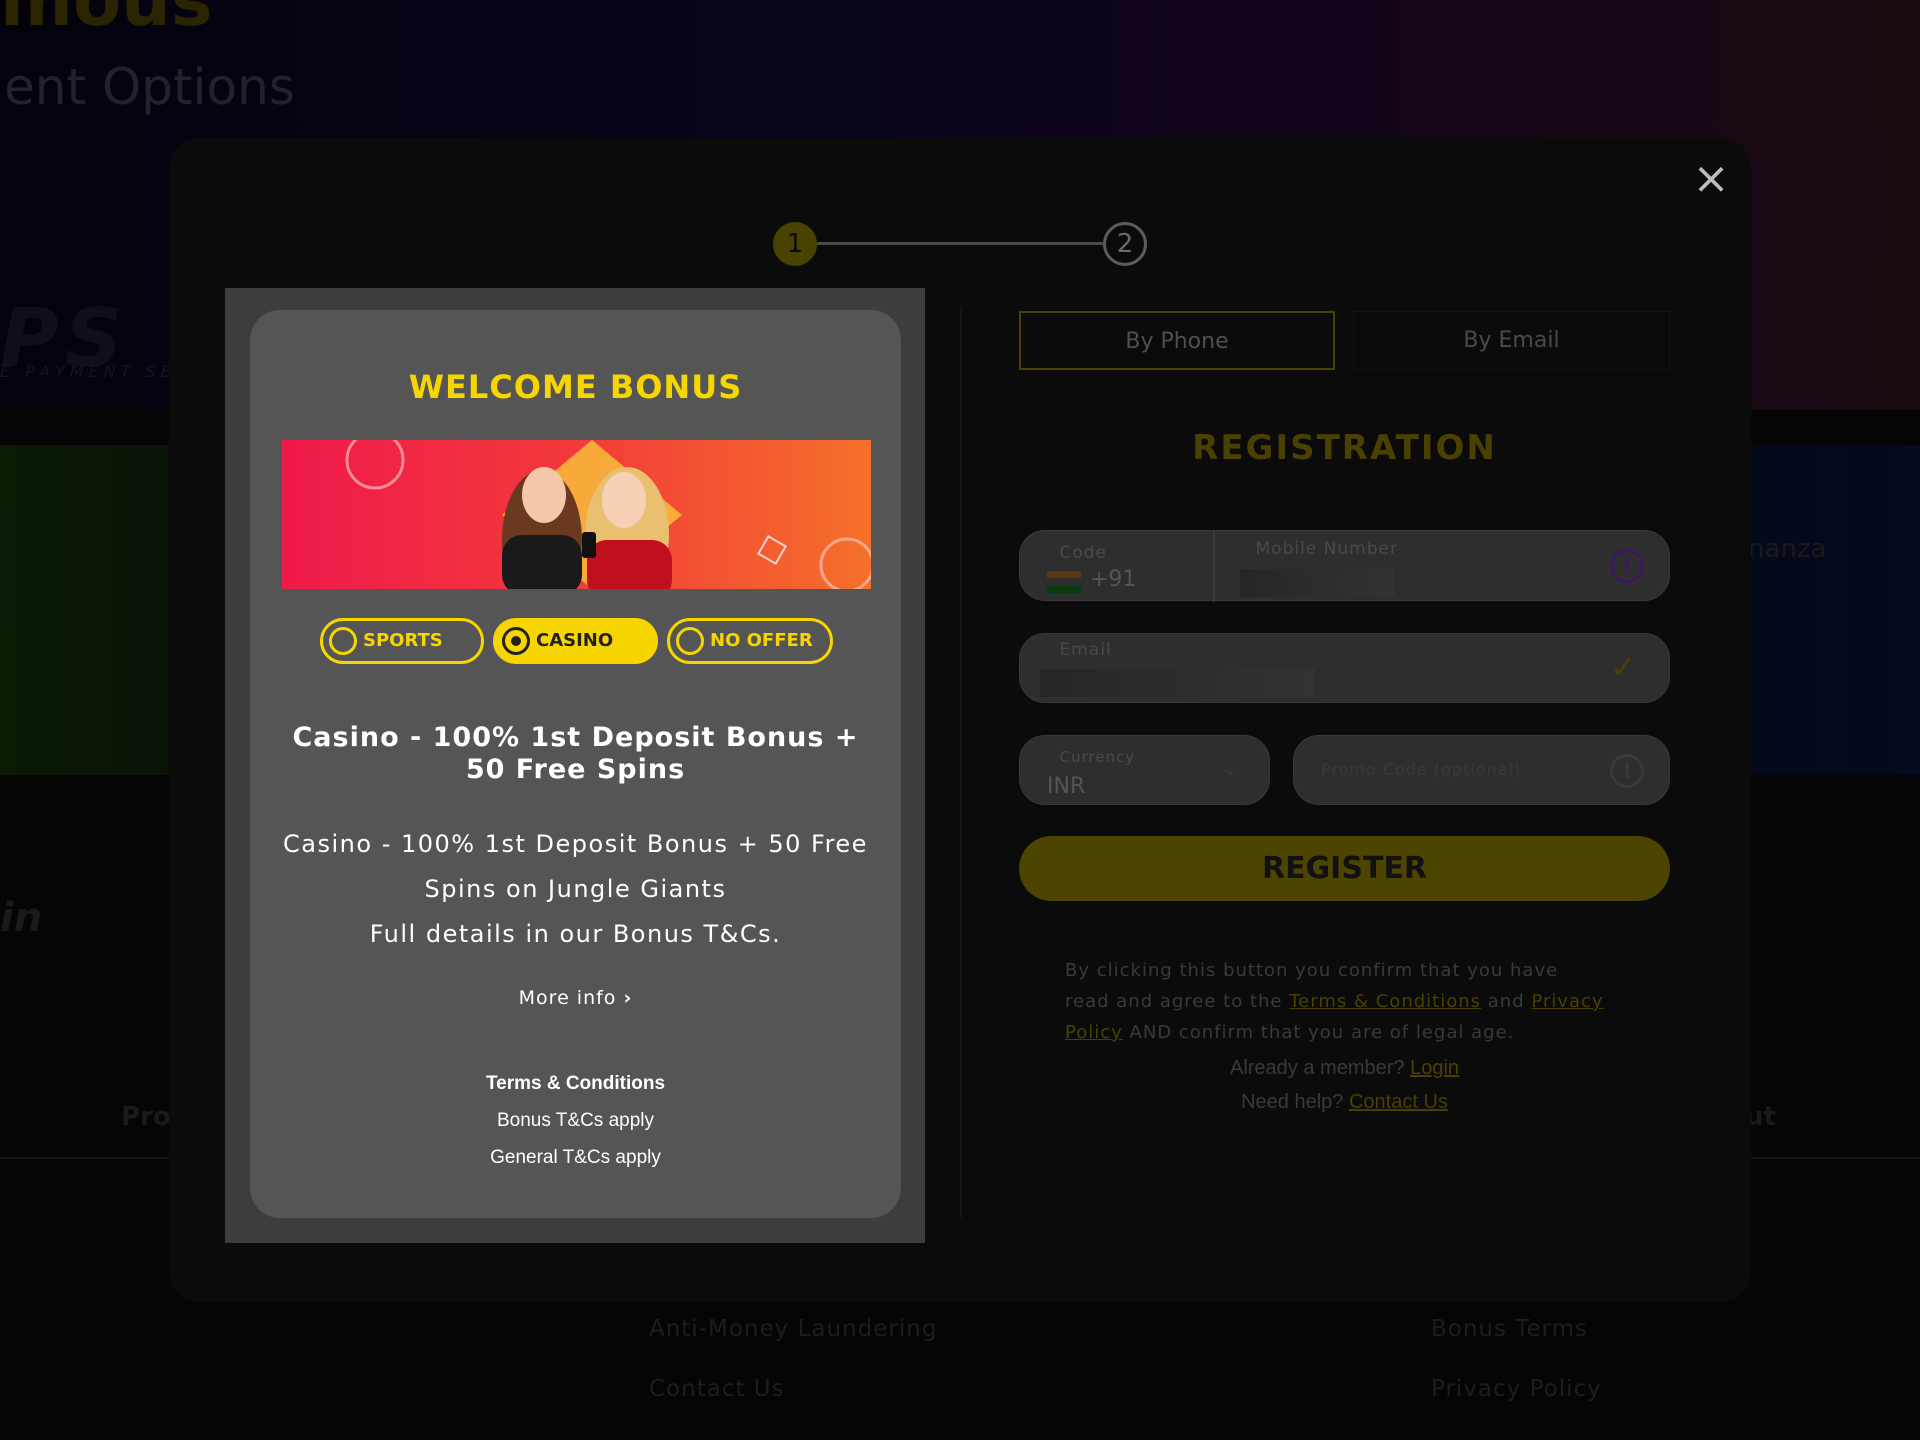 This screenshot has width=1920, height=1440. Describe the element at coordinates (1317, 1068) in the screenshot. I see `member-text: Already a member?` at that location.